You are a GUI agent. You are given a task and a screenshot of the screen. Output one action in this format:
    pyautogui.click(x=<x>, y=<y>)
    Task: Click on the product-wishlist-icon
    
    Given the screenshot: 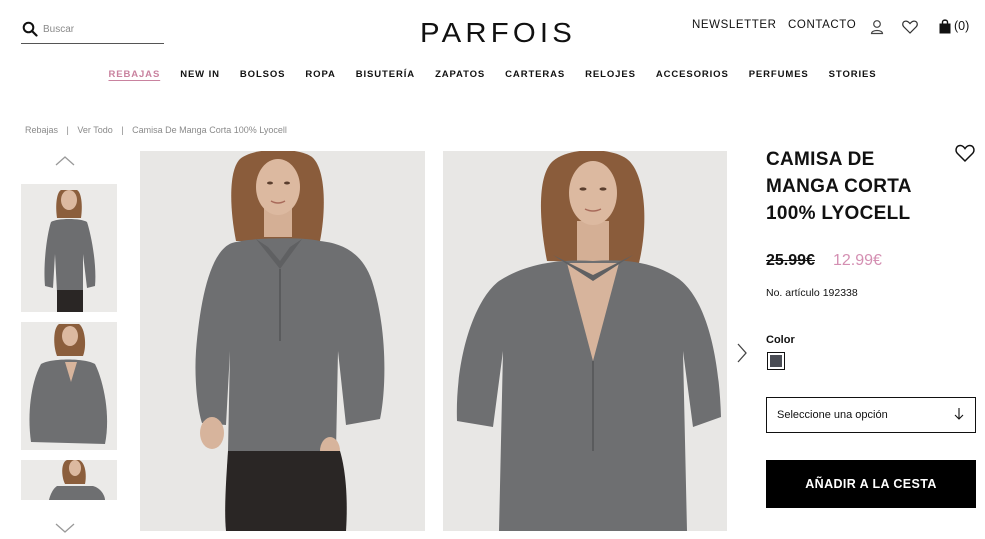 What is the action you would take?
    pyautogui.click(x=965, y=153)
    